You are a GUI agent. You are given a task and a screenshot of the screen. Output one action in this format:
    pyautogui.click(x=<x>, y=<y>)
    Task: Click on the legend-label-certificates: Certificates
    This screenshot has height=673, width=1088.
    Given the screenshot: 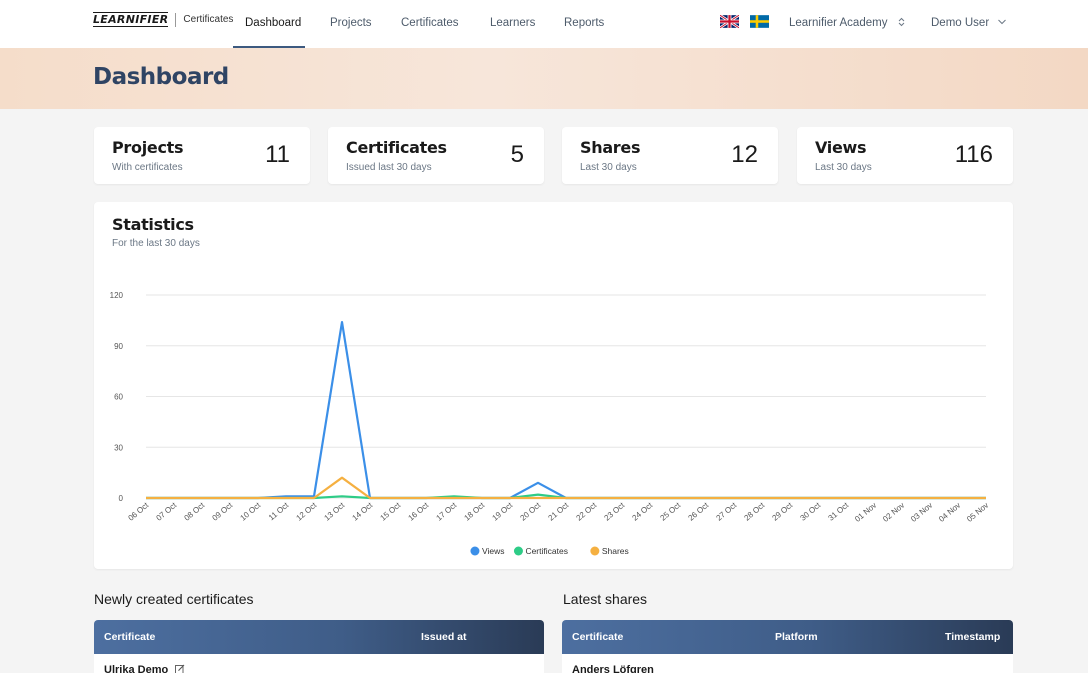 What is the action you would take?
    pyautogui.click(x=546, y=551)
    